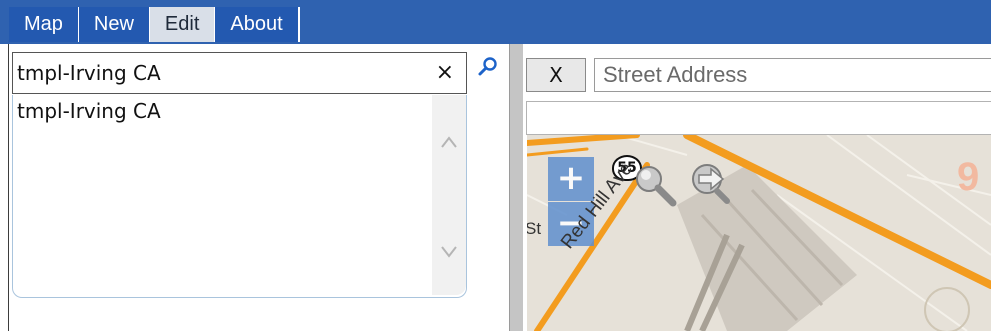 Image resolution: width=991 pixels, height=331 pixels. Describe the element at coordinates (182, 24) in the screenshot. I see `tab-edit: Edit` at that location.